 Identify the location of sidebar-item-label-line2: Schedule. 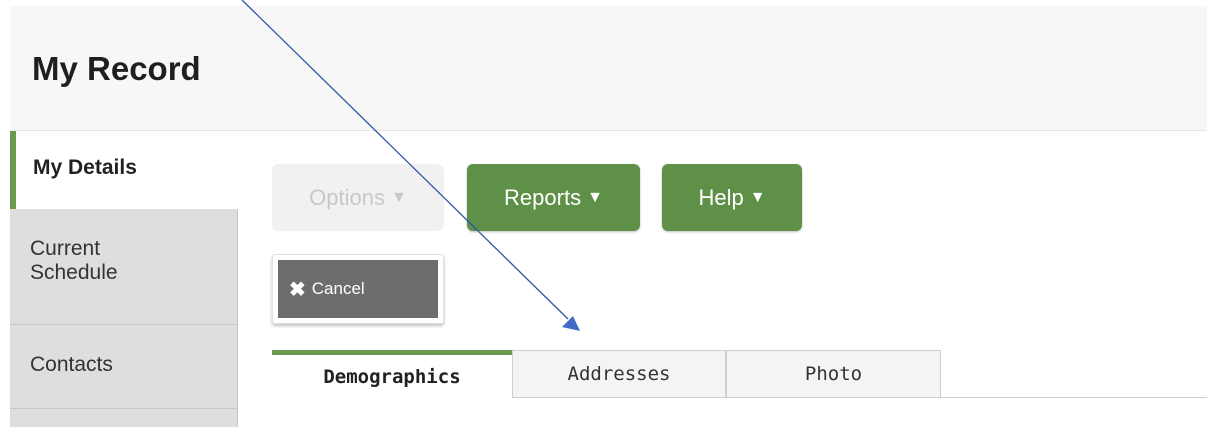
(74, 272).